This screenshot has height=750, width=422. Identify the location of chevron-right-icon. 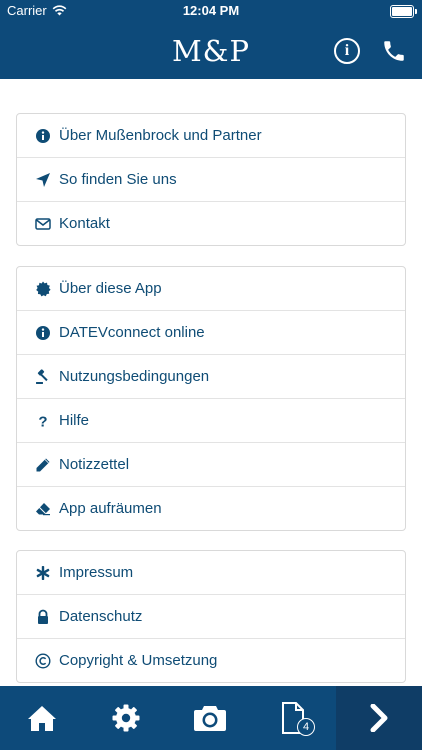
(379, 718).